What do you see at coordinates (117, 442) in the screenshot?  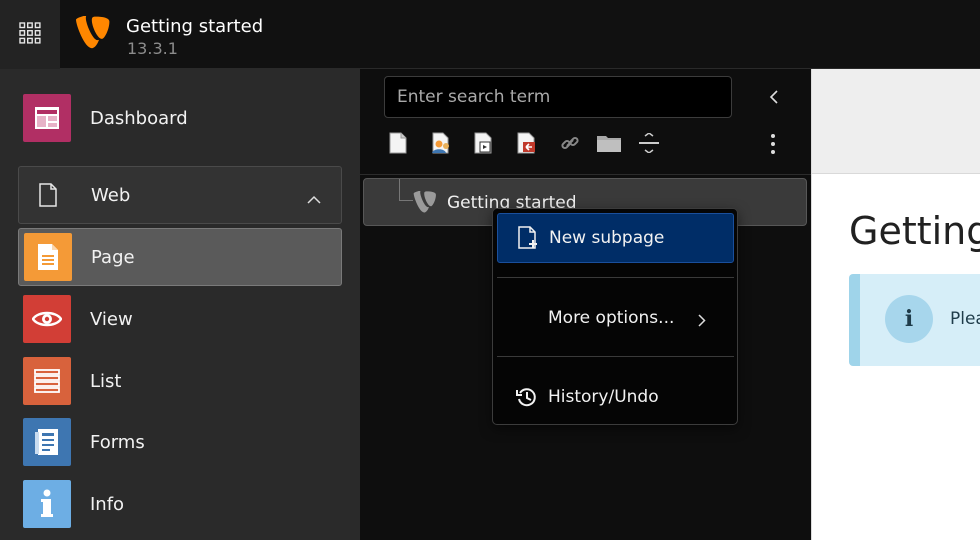 I see `module-label: Forms` at bounding box center [117, 442].